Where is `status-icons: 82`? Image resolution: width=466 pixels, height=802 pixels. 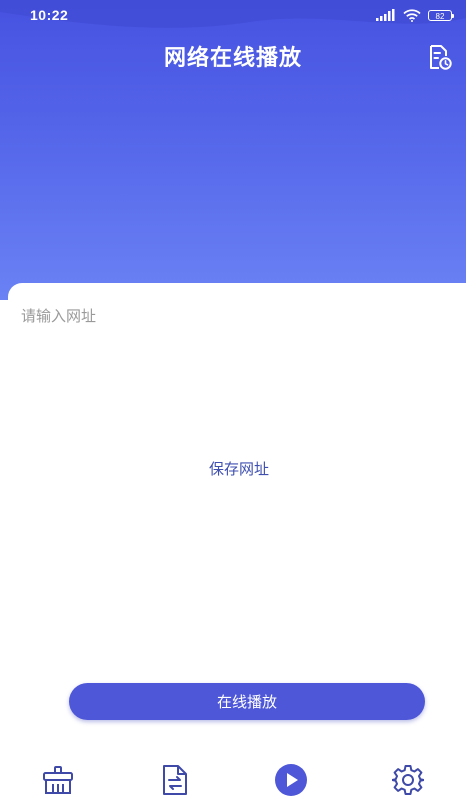
status-icons: 82 is located at coordinates (415, 15).